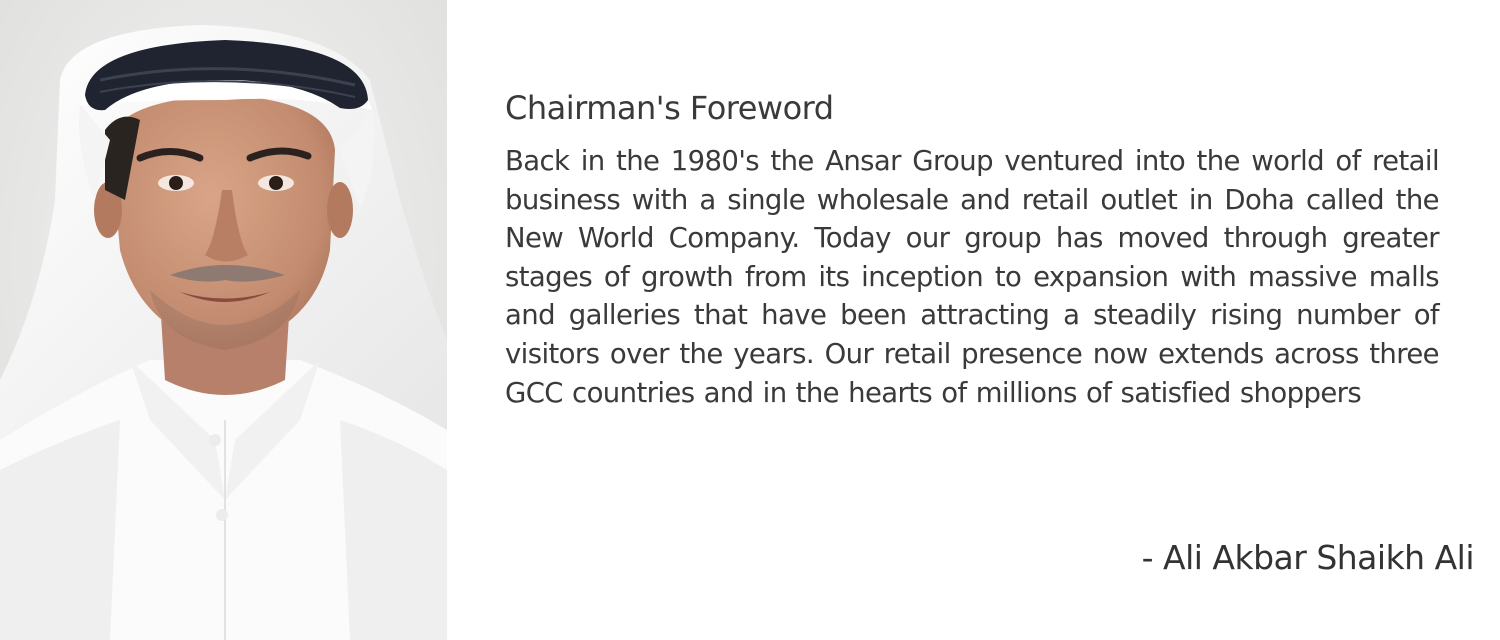 This screenshot has height=640, width=1500. Describe the element at coordinates (1308, 557) in the screenshot. I see `foreword-signature: - Ali Akbar Shaikh Ali` at that location.